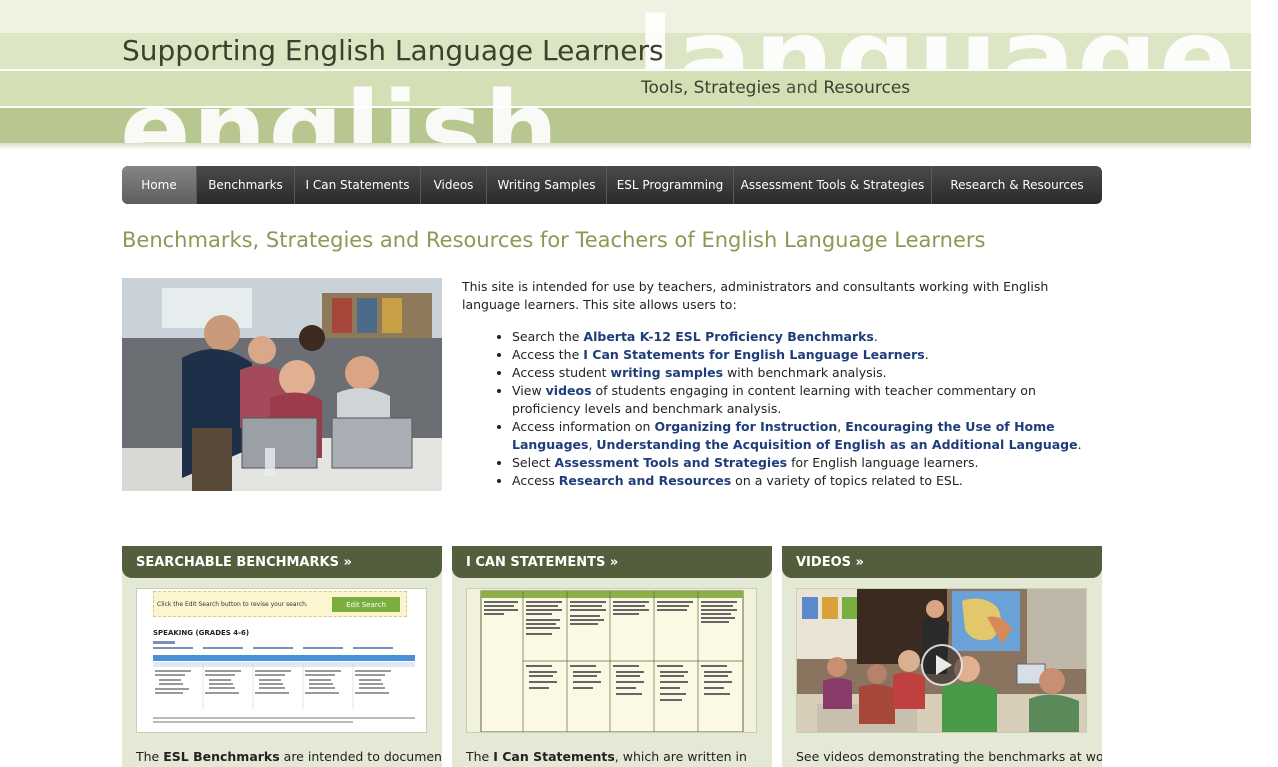 This screenshot has width=1278, height=767. What do you see at coordinates (625, 146) in the screenshot?
I see `banner-shadow` at bounding box center [625, 146].